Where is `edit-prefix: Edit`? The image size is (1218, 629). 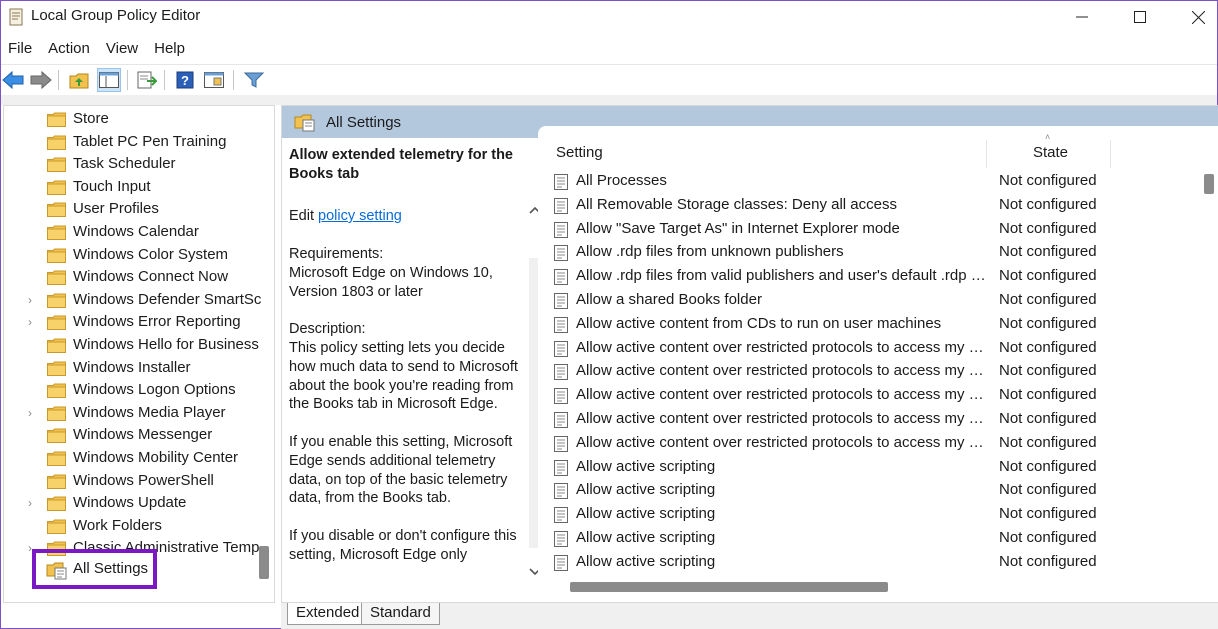
edit-prefix: Edit is located at coordinates (304, 216).